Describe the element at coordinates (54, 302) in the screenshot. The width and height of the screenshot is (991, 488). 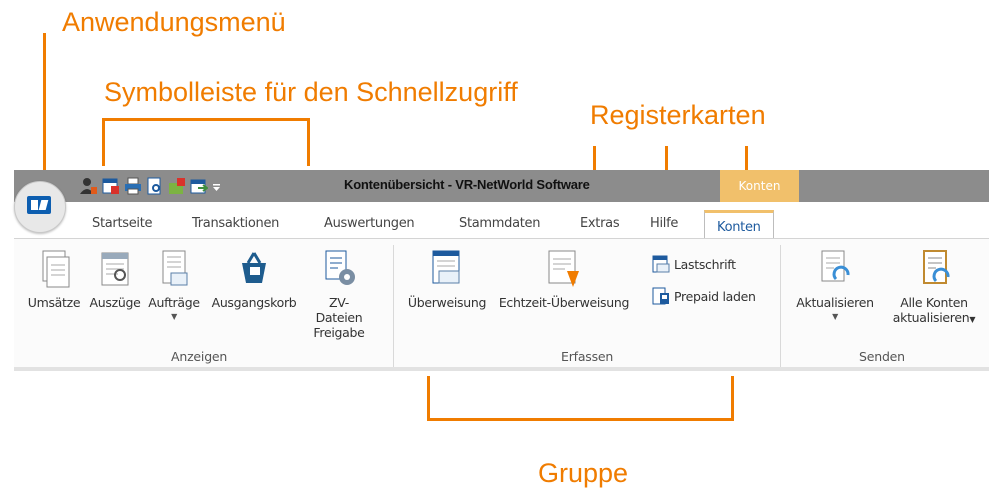
I see `umsaetze-label: Umsätze` at that location.